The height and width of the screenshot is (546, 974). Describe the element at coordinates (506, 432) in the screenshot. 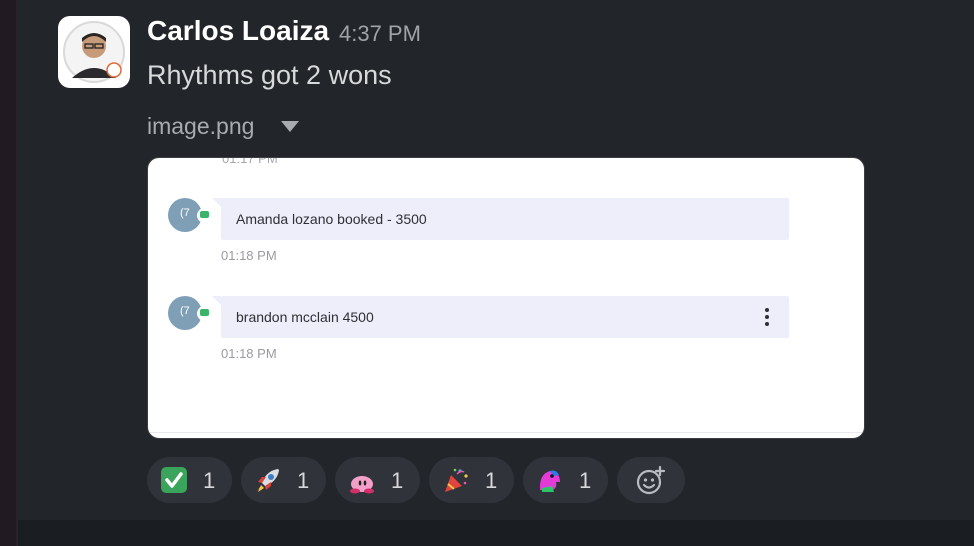

I see `preview-divider` at that location.